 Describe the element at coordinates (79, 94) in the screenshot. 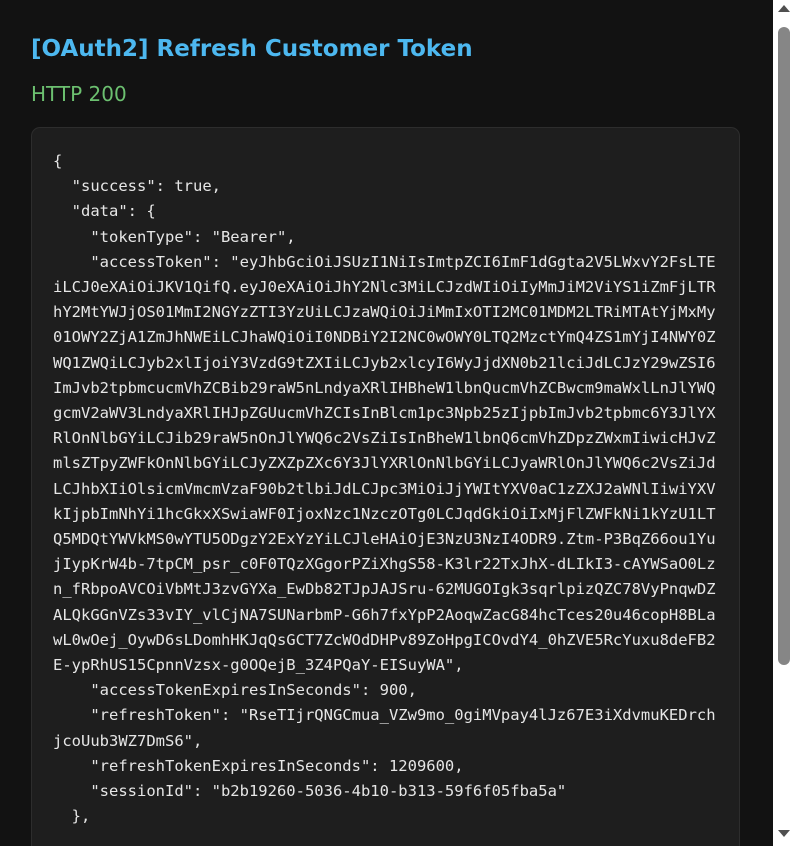

I see `http-status-label: HTTP 200` at that location.